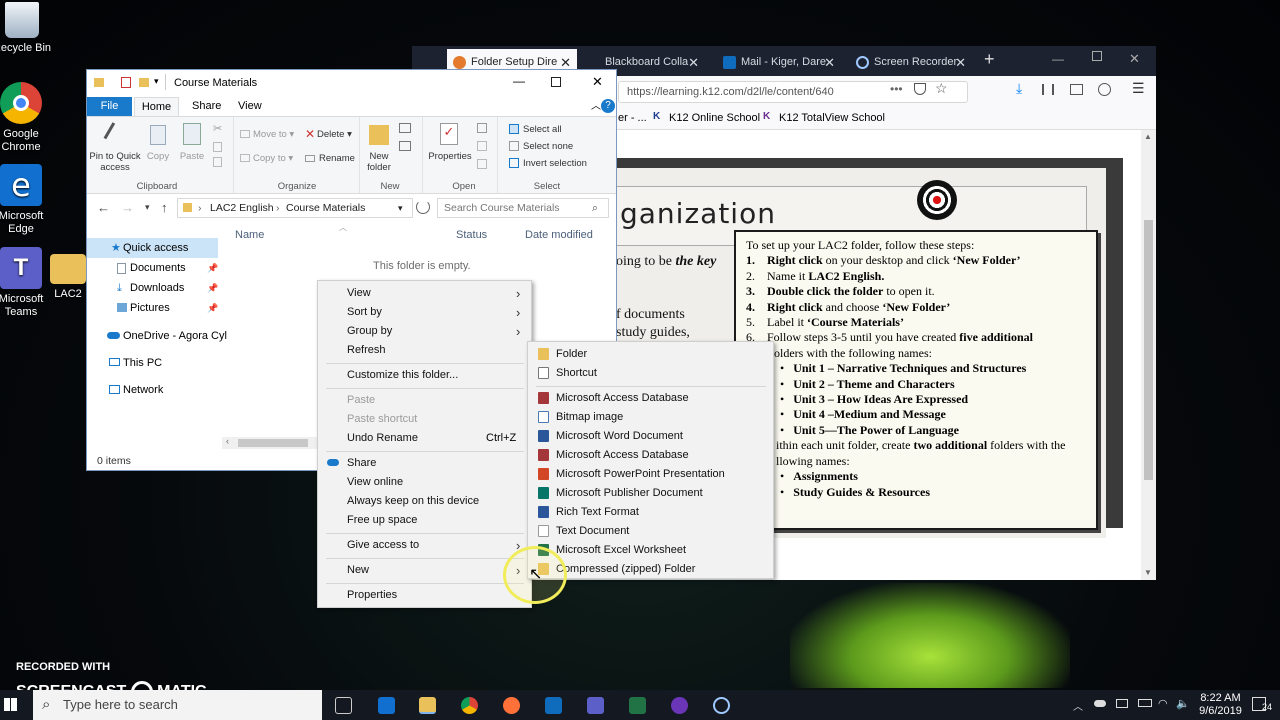 This screenshot has width=1280, height=720. I want to click on back-icon: ←, so click(103, 207).